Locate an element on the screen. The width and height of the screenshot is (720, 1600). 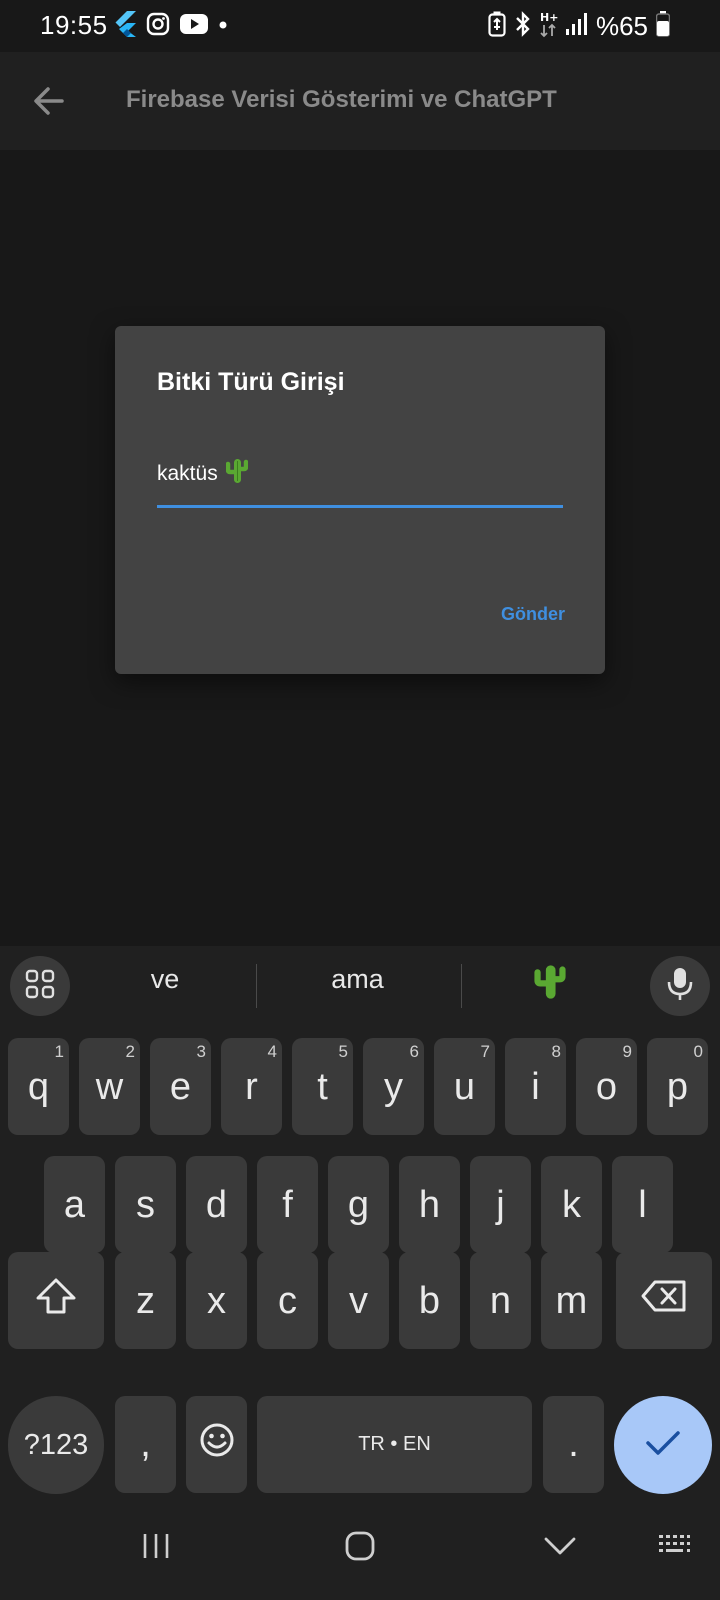
home-button is located at coordinates (360, 1548).